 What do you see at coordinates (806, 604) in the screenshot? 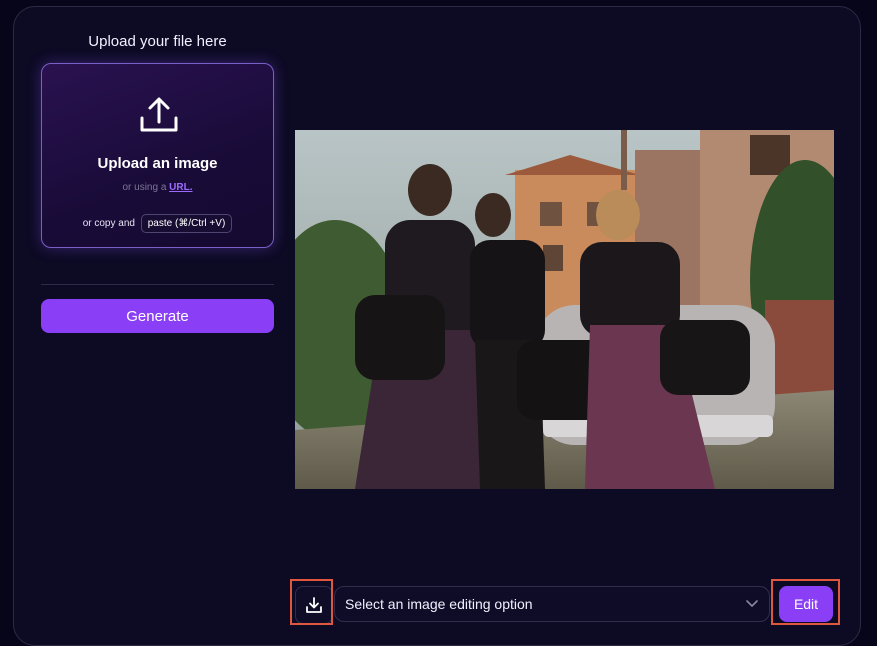
I see `edit-button: Edit` at bounding box center [806, 604].